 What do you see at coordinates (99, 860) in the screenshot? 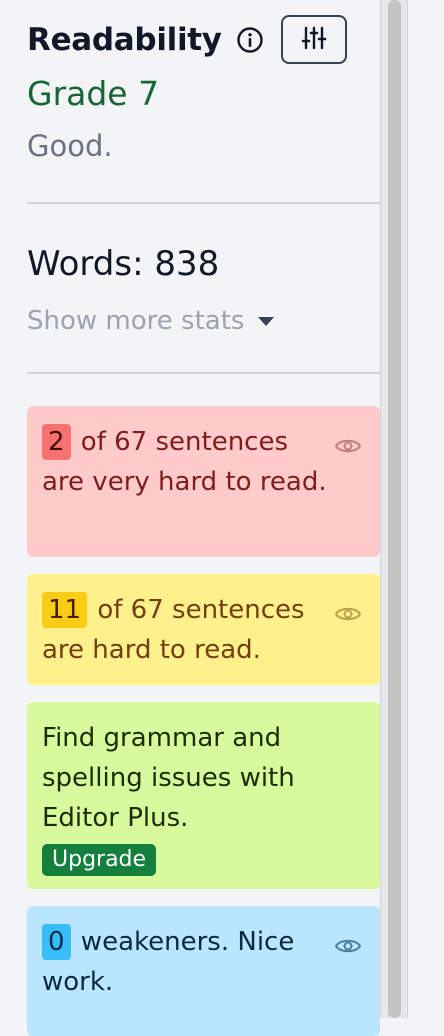
I see `upgrade-button: Upgrade` at bounding box center [99, 860].